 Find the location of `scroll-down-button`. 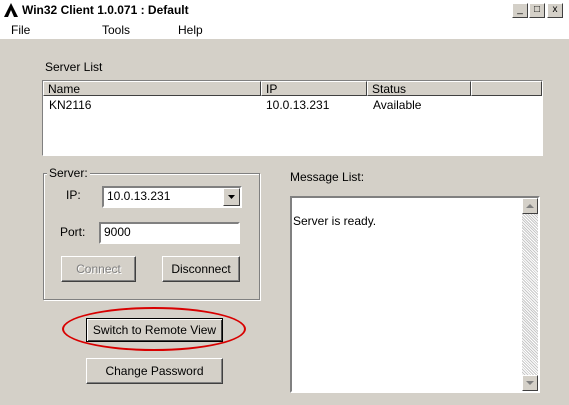

scroll-down-button is located at coordinates (530, 383).